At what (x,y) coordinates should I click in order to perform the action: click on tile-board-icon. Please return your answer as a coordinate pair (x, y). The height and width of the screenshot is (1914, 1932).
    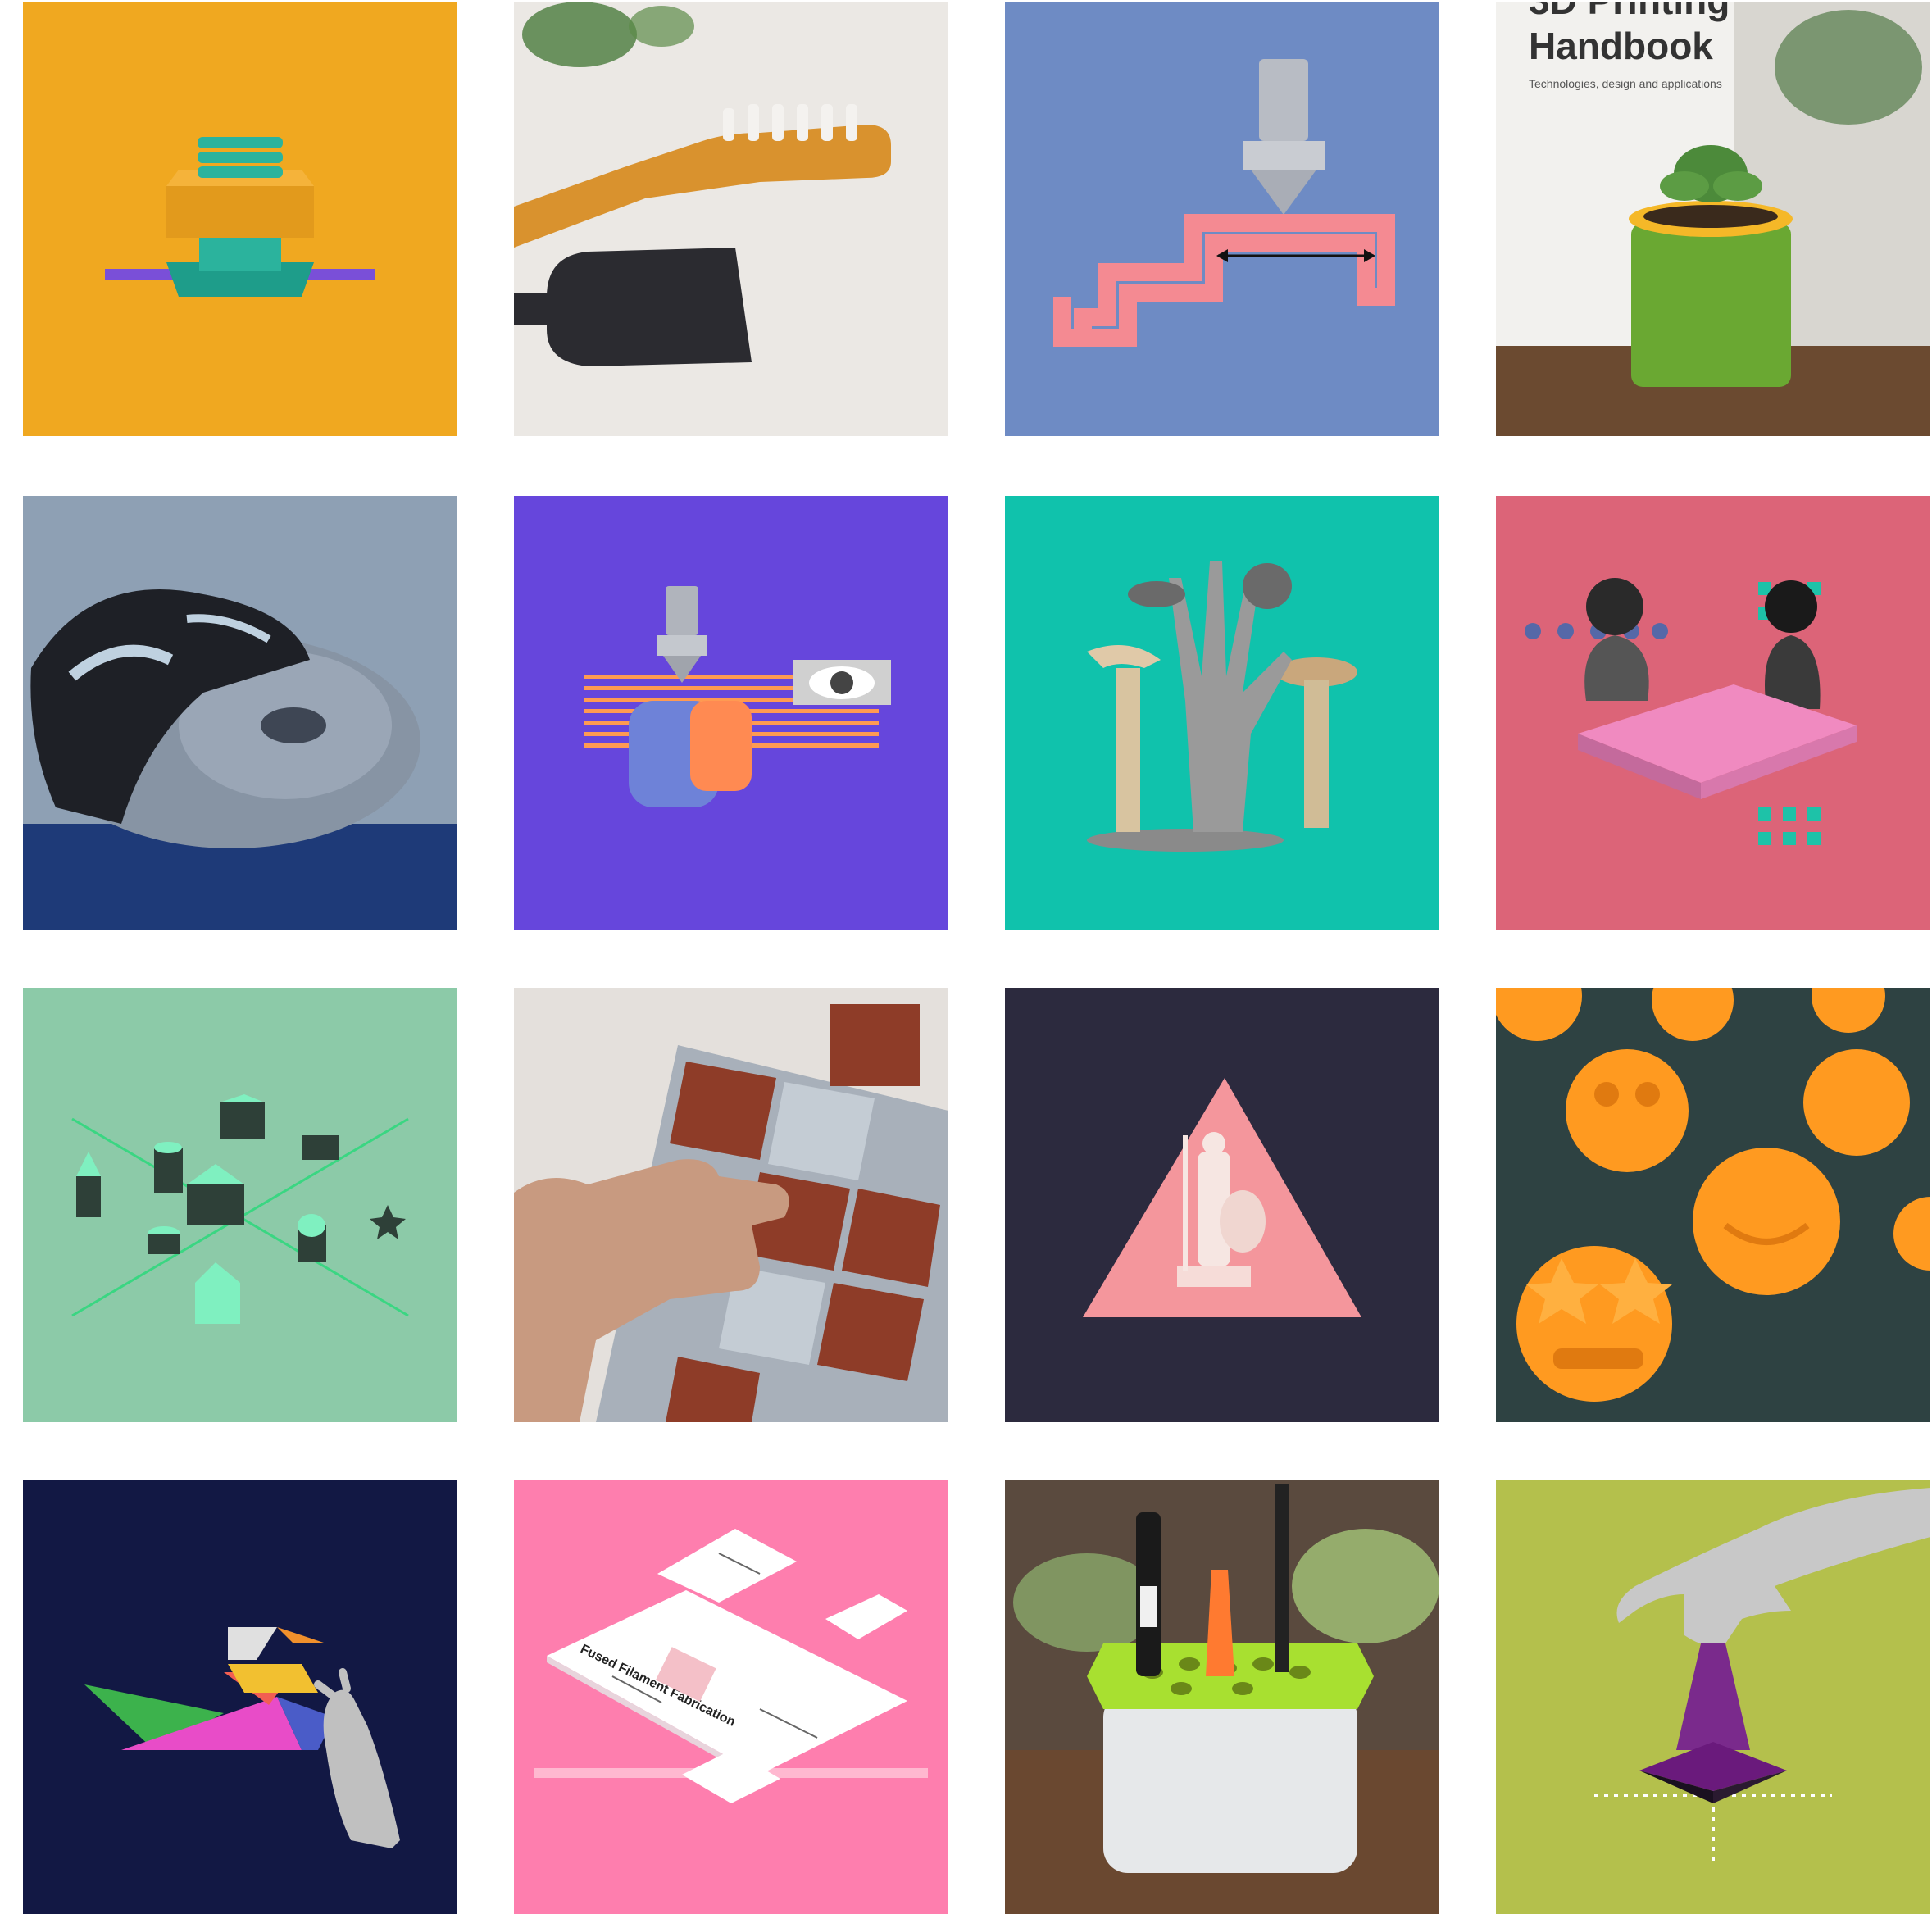
    Looking at the image, I should click on (731, 1205).